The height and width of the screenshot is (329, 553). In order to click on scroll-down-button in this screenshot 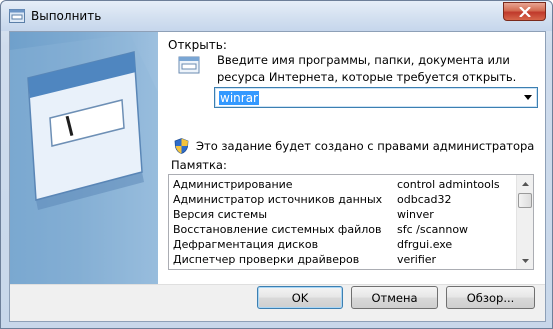, I will do `click(525, 260)`.